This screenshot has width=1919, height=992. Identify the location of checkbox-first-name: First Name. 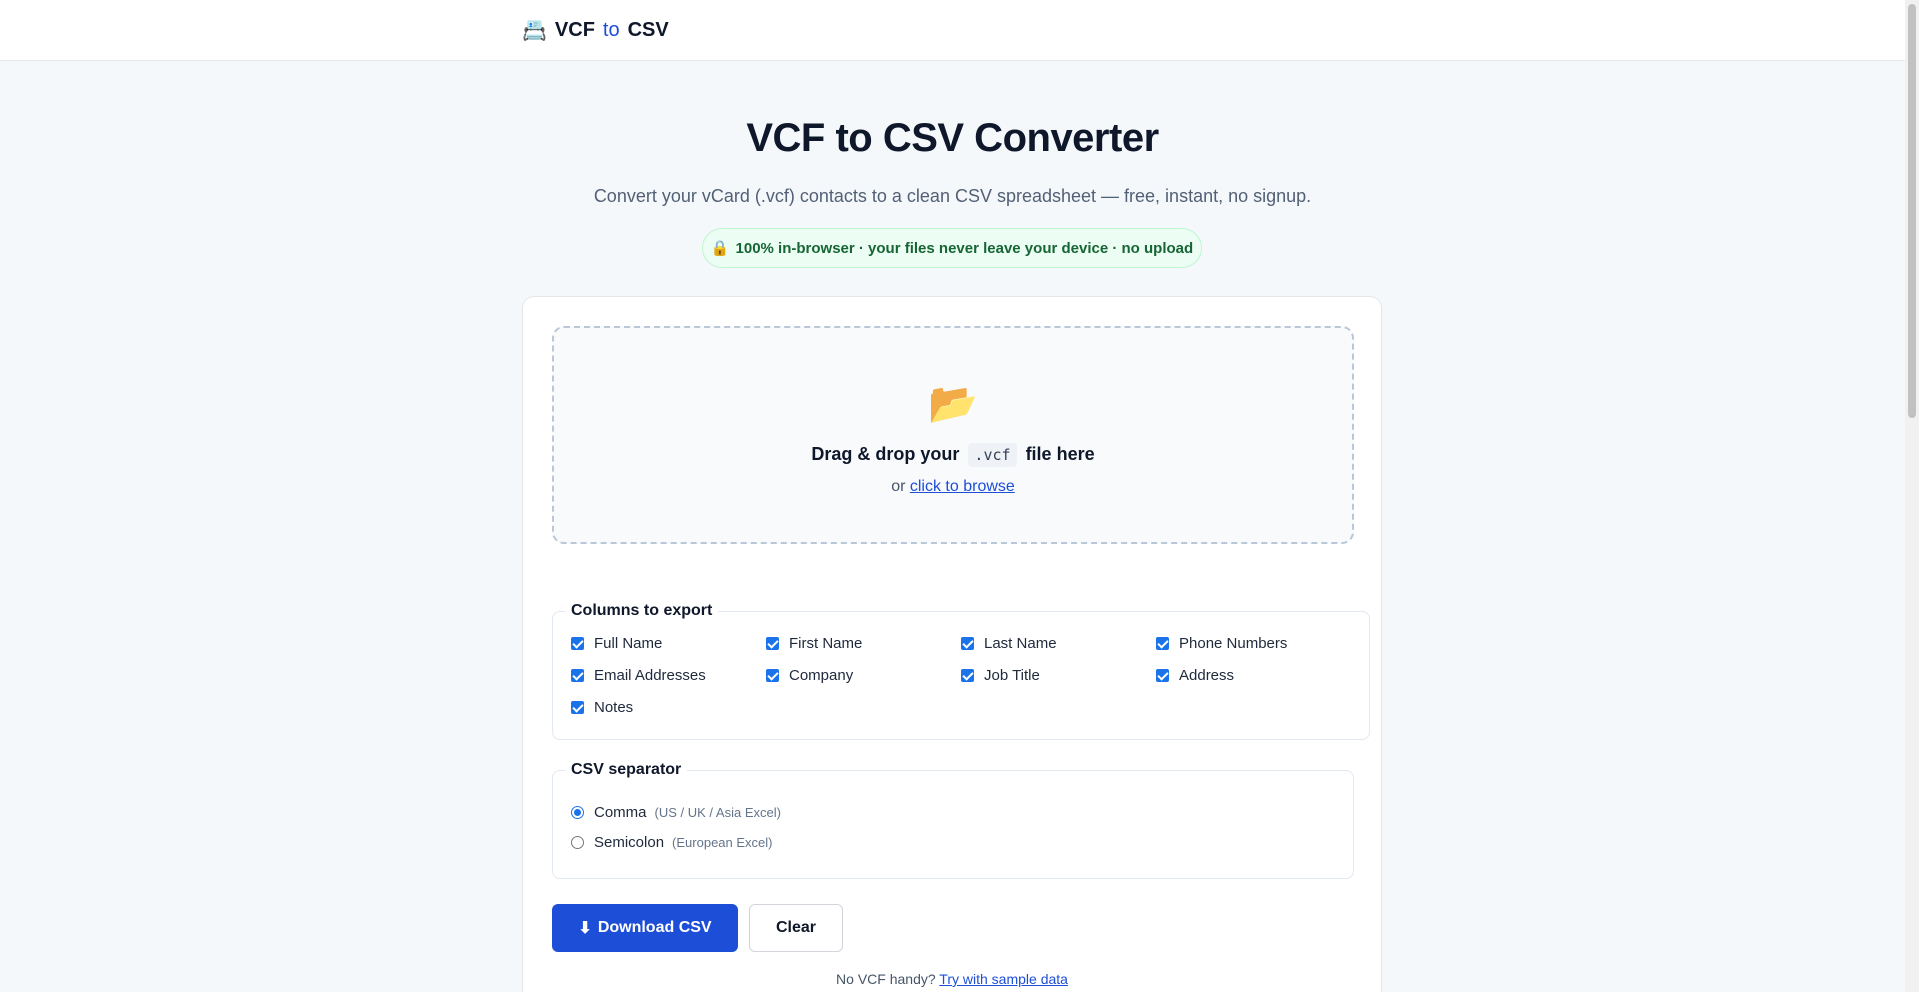
(863, 643).